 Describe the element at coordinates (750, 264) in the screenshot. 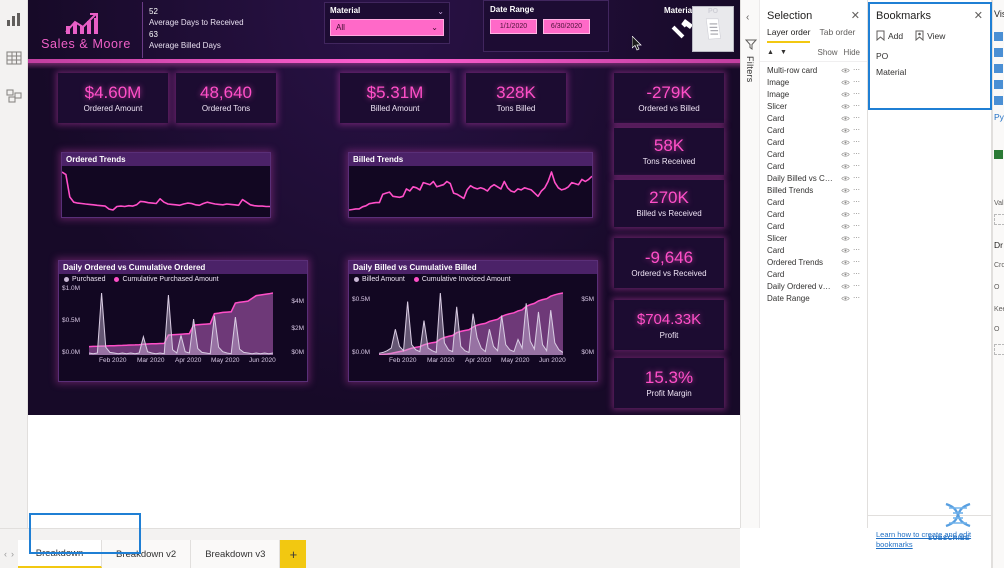

I see `filters-pane-collapsed: ‹ Filters` at that location.